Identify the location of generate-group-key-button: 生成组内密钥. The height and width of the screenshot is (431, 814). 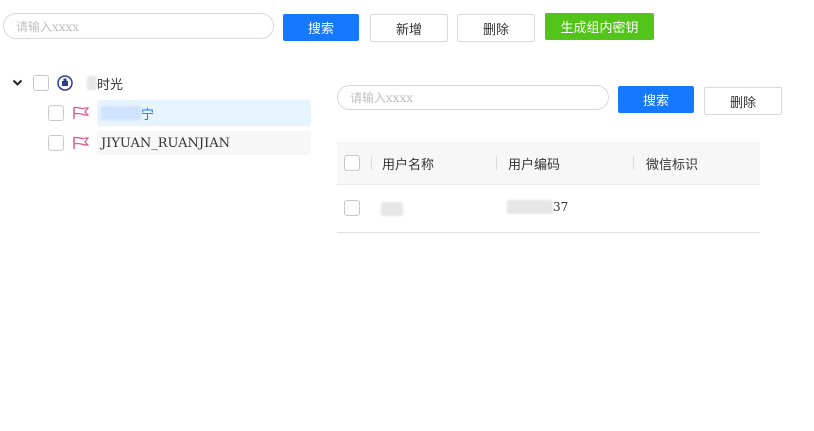
(599, 26).